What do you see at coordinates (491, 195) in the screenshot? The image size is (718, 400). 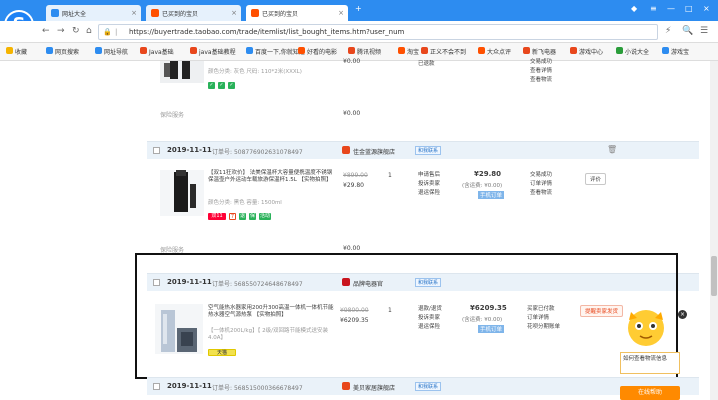 I see `pay-method: 手机订单` at bounding box center [491, 195].